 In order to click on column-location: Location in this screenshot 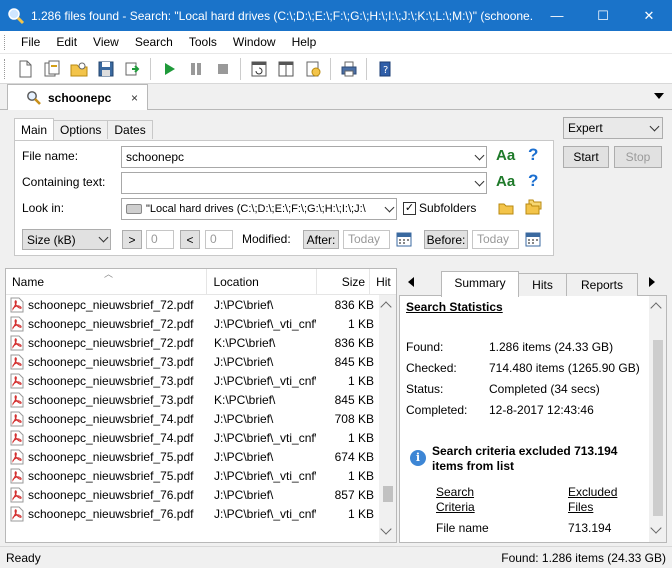, I will do `click(262, 282)`.